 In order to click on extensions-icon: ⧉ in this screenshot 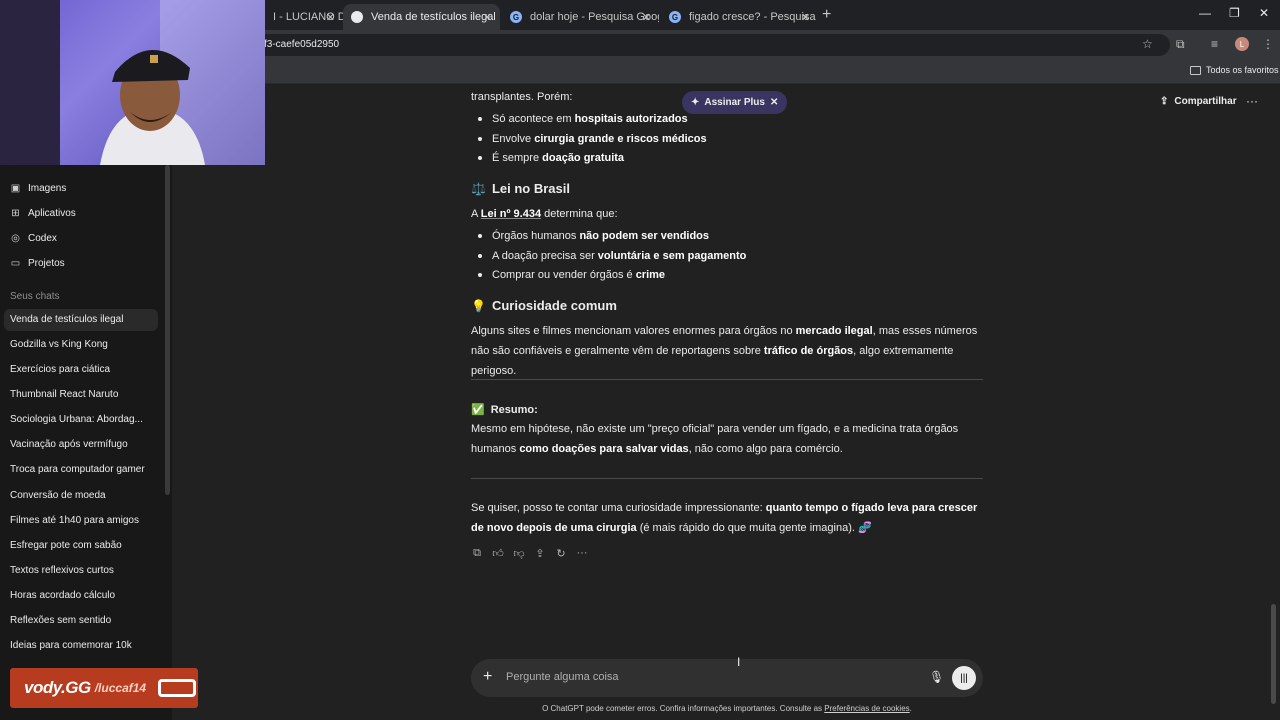, I will do `click(1180, 44)`.